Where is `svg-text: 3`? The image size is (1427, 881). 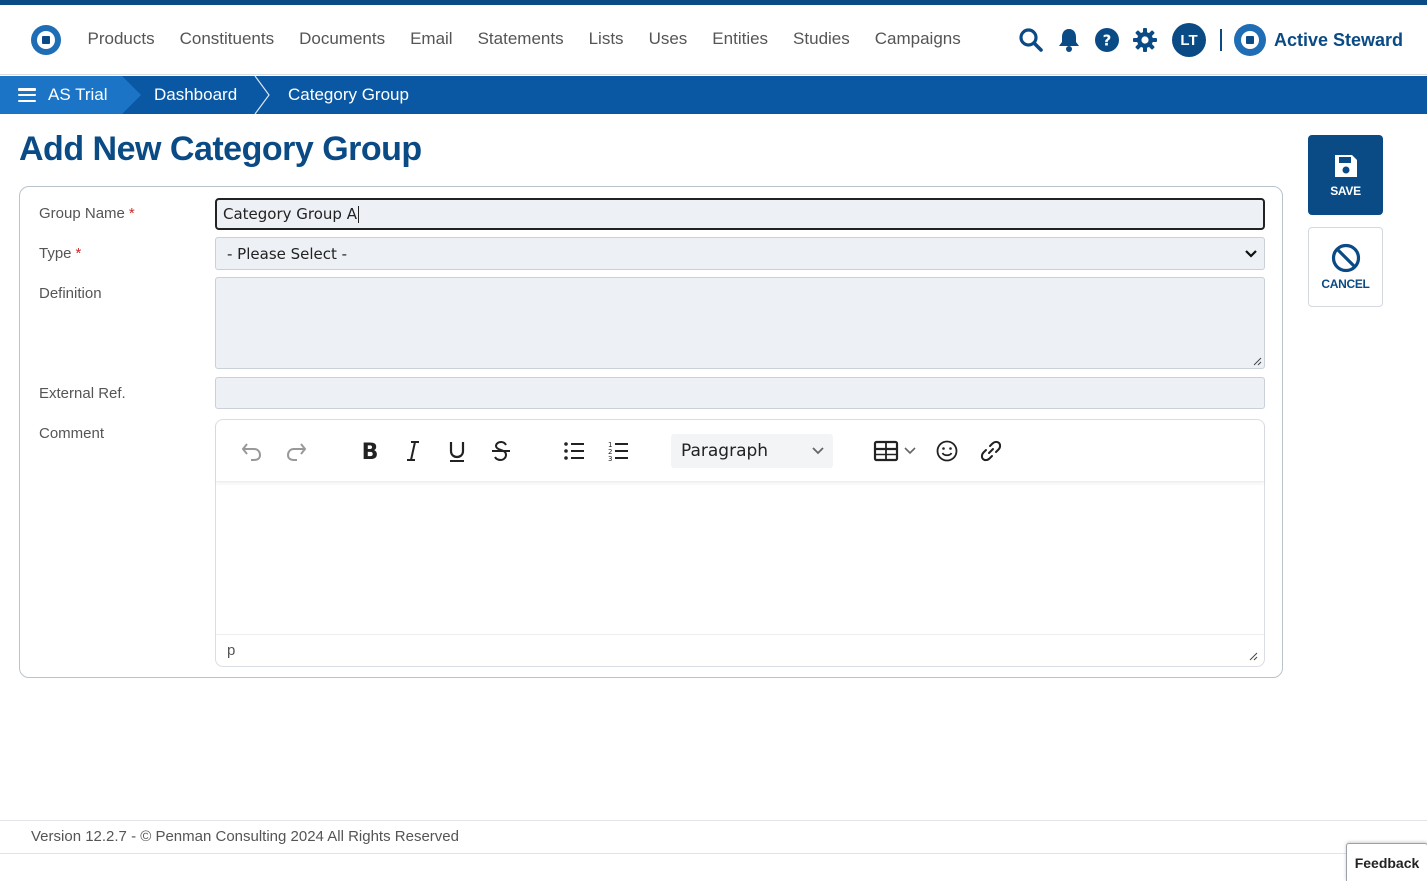 svg-text: 3 is located at coordinates (610, 458).